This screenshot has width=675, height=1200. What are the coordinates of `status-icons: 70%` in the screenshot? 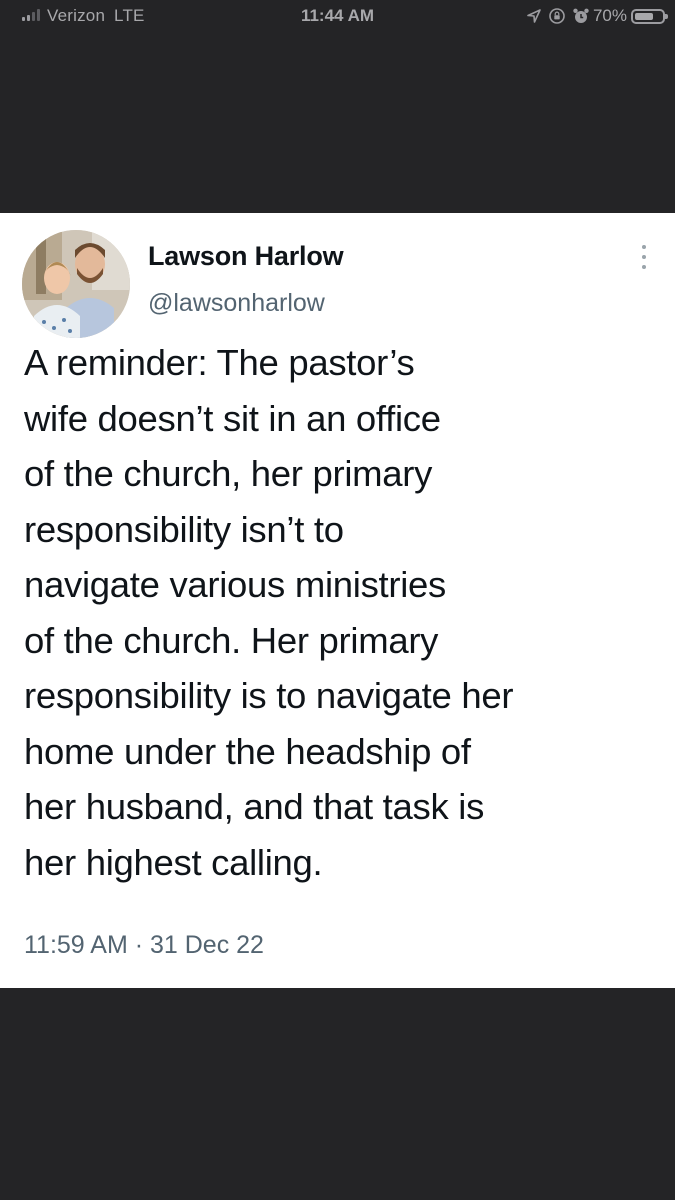 It's located at (597, 16).